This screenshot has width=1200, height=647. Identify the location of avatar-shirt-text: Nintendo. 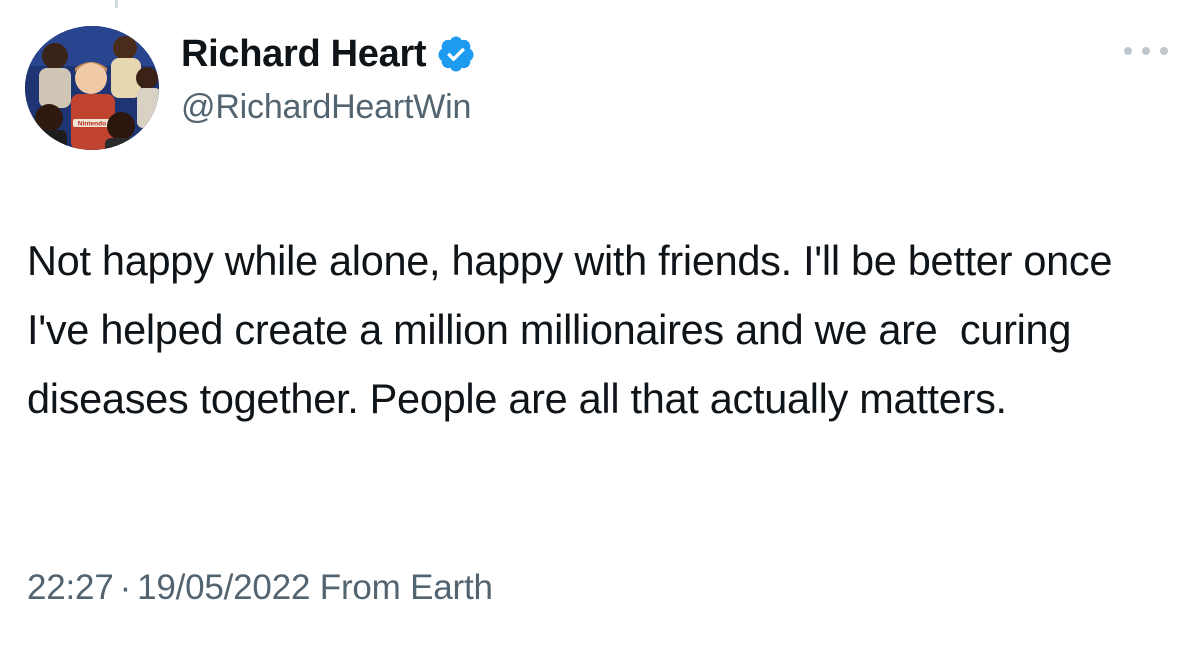
(92, 124).